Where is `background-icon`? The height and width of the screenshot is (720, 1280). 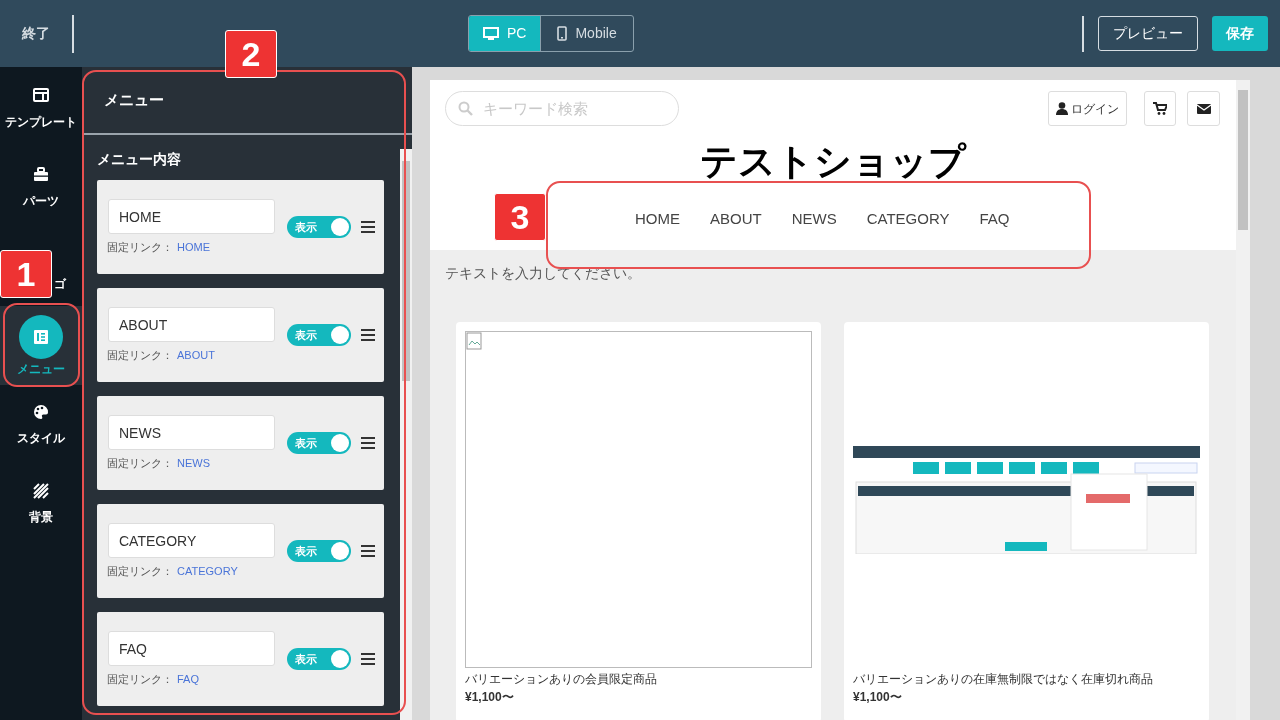 background-icon is located at coordinates (41, 490).